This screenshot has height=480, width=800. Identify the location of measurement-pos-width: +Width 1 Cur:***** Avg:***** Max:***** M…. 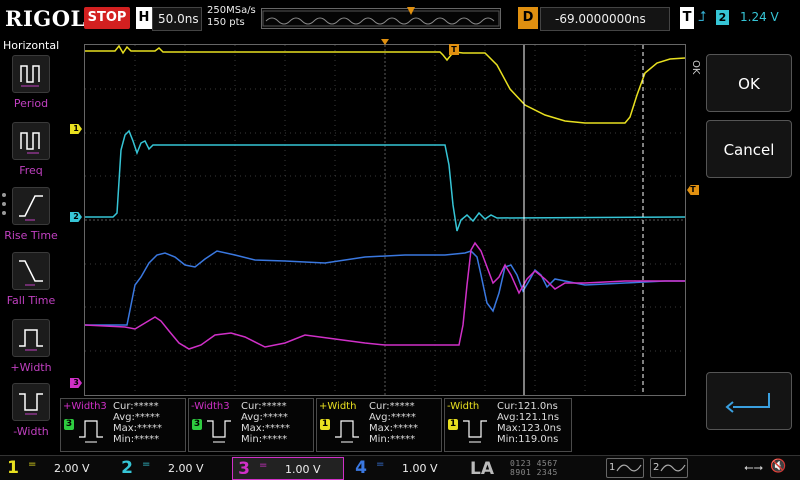
(379, 425).